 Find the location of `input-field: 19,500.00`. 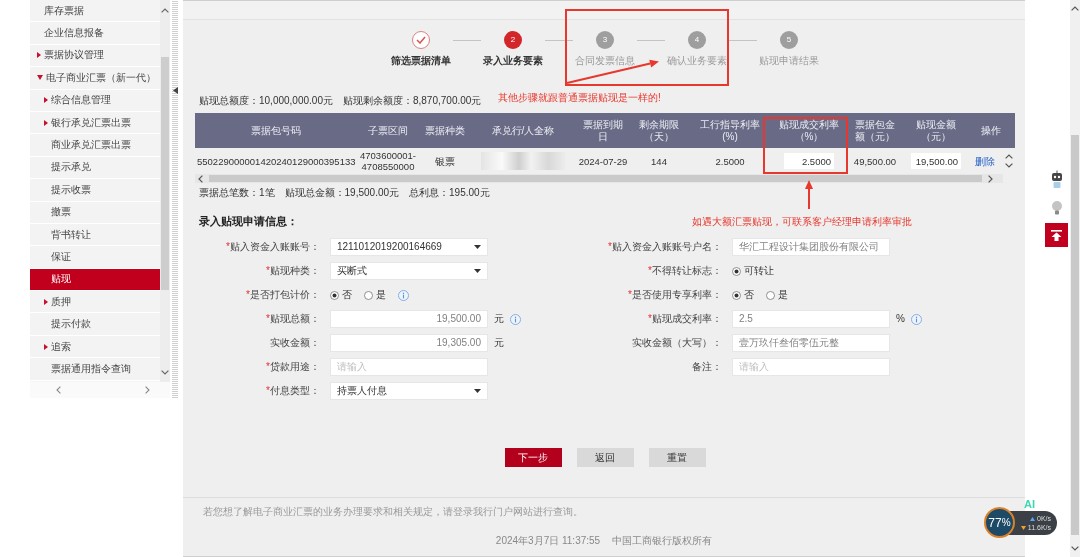

input-field: 19,500.00 is located at coordinates (409, 319).